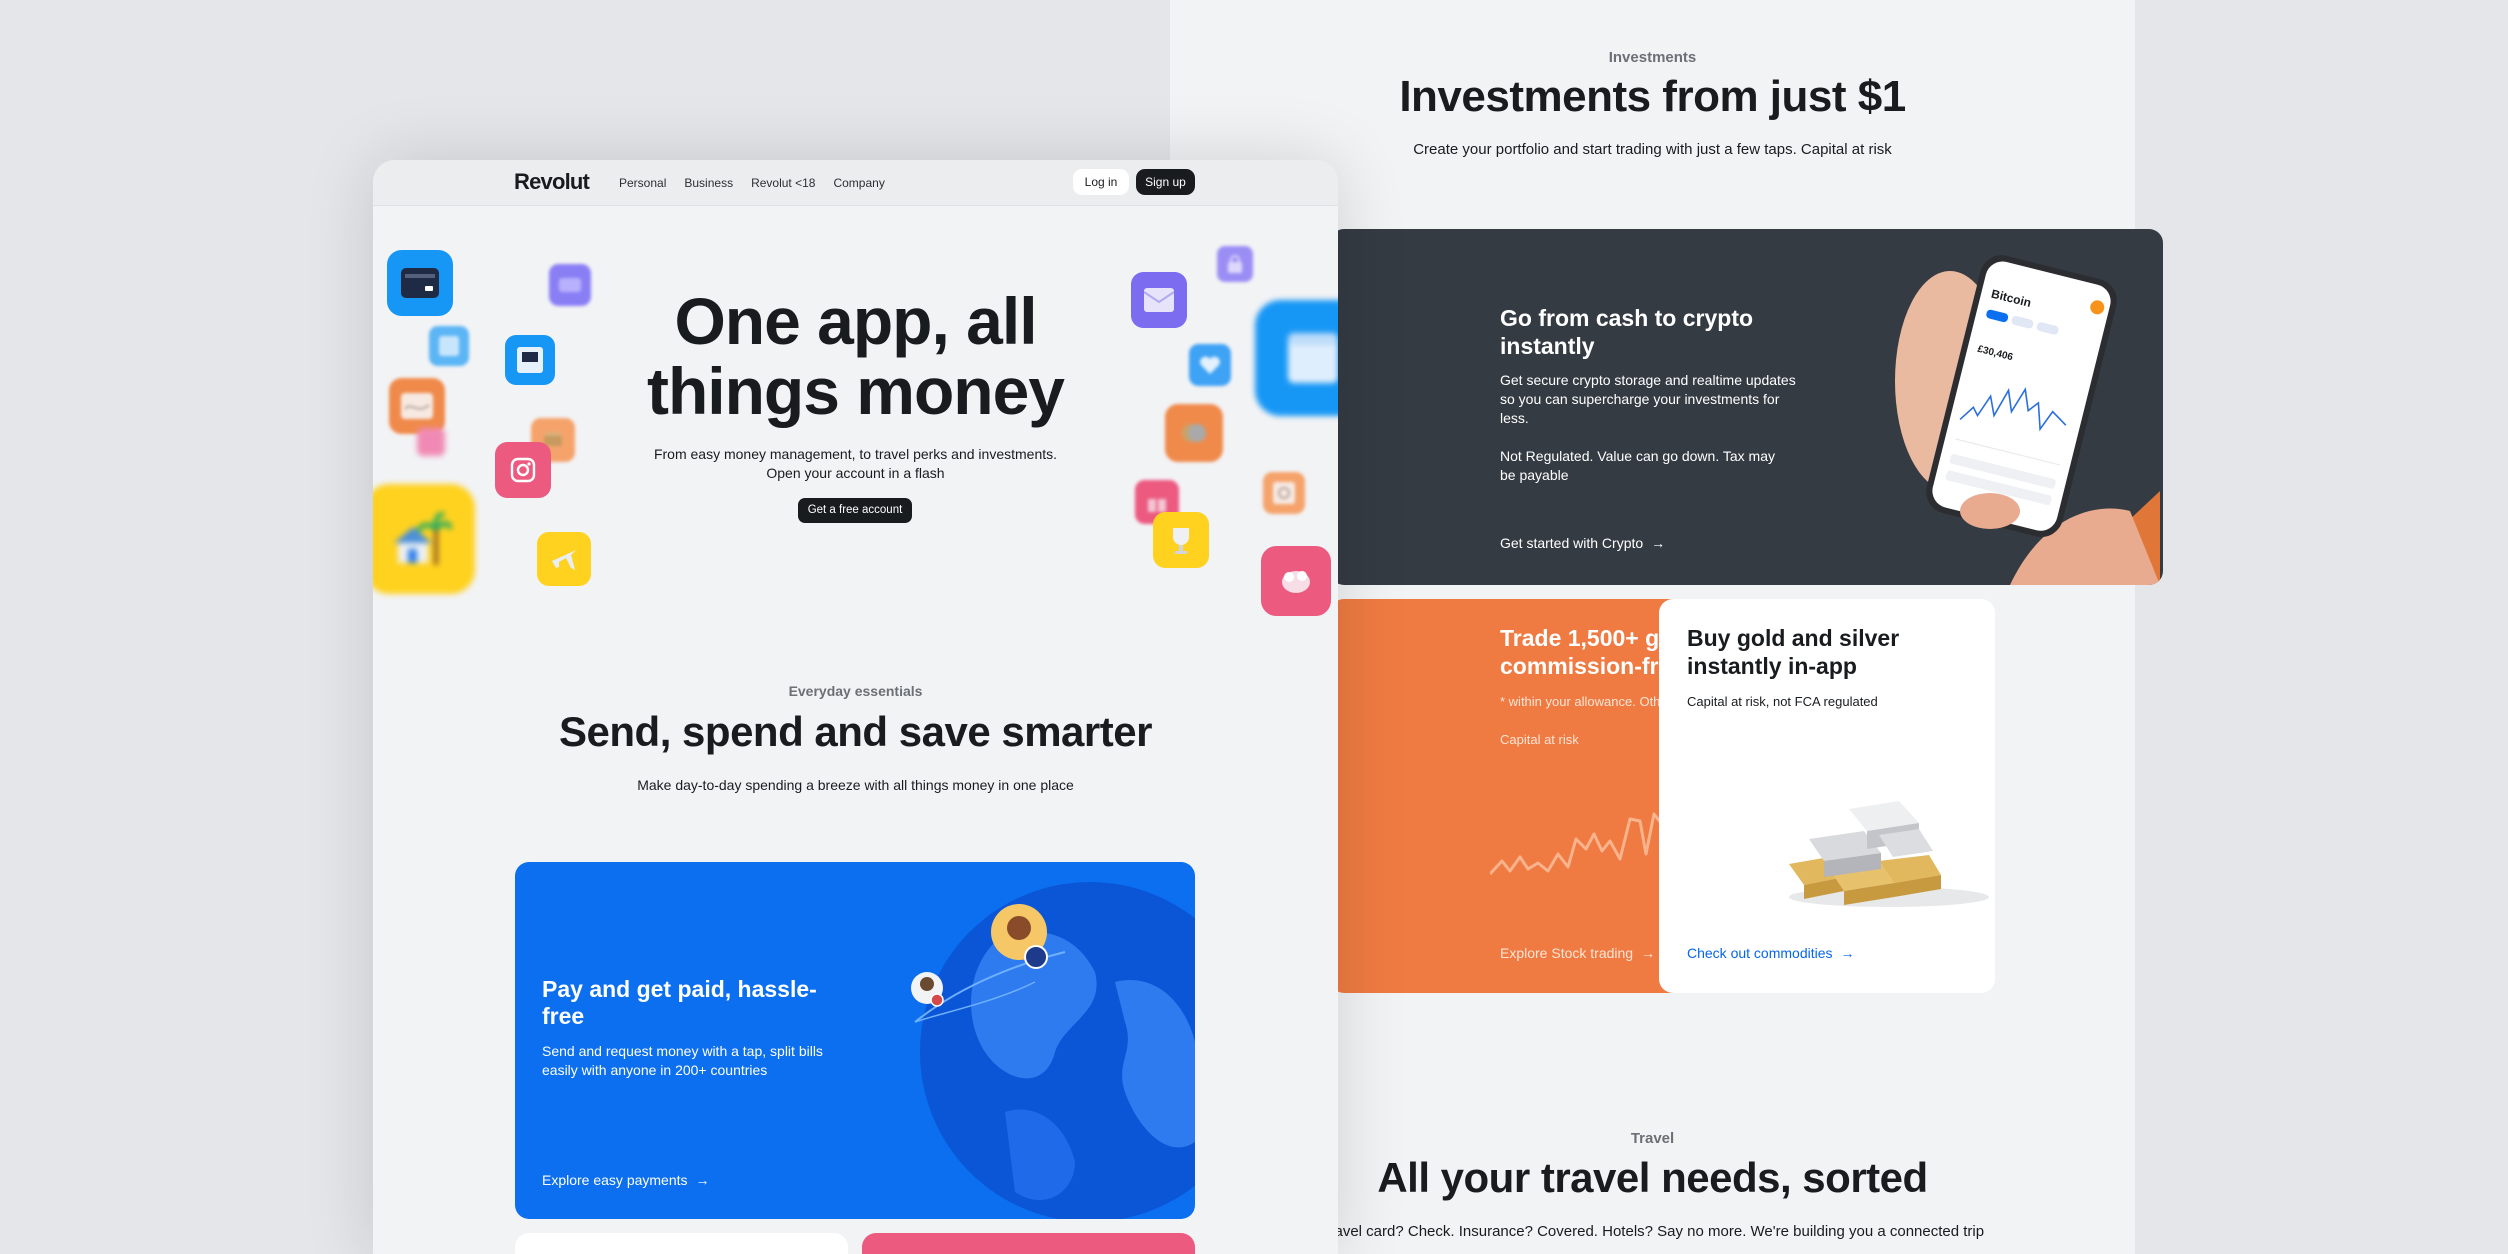 This screenshot has height=1254, width=2508. I want to click on hero-title: One app, all things money, so click(855, 356).